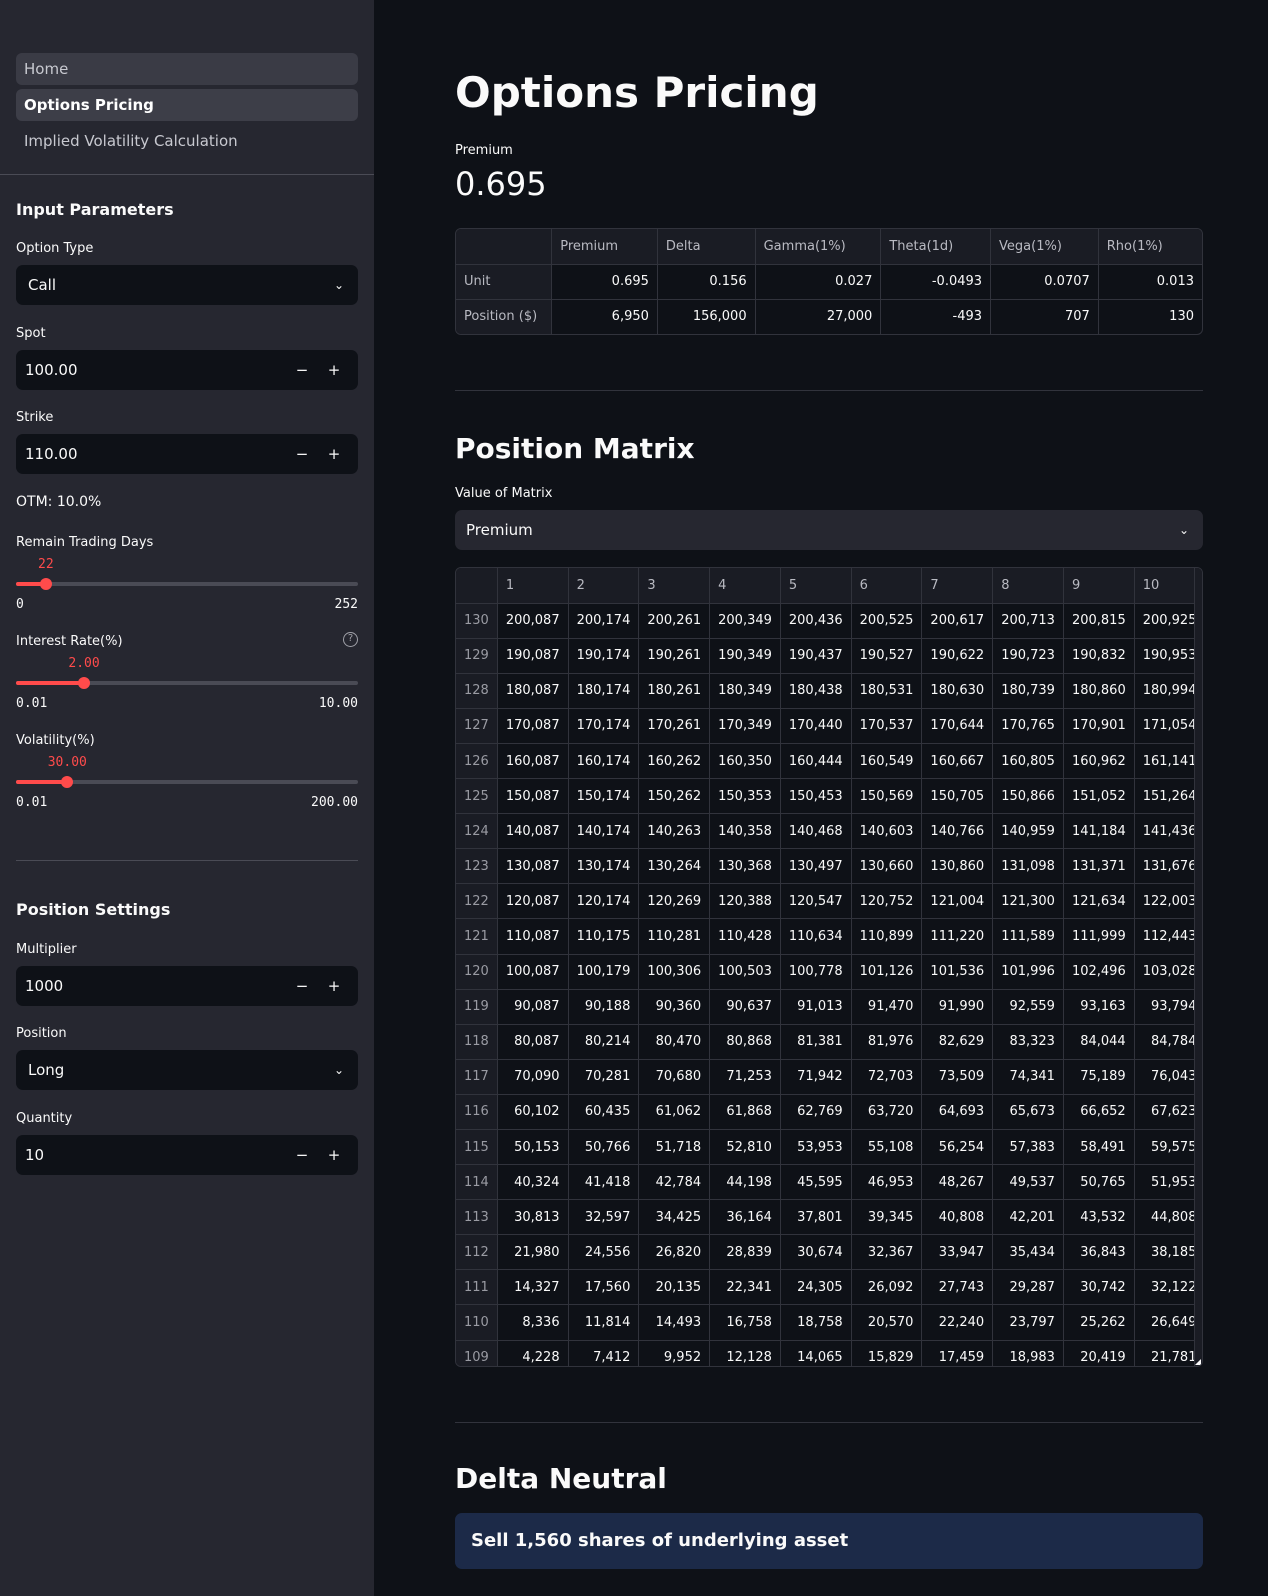  What do you see at coordinates (533, 656) in the screenshot?
I see `matrix-cell: 190,087` at bounding box center [533, 656].